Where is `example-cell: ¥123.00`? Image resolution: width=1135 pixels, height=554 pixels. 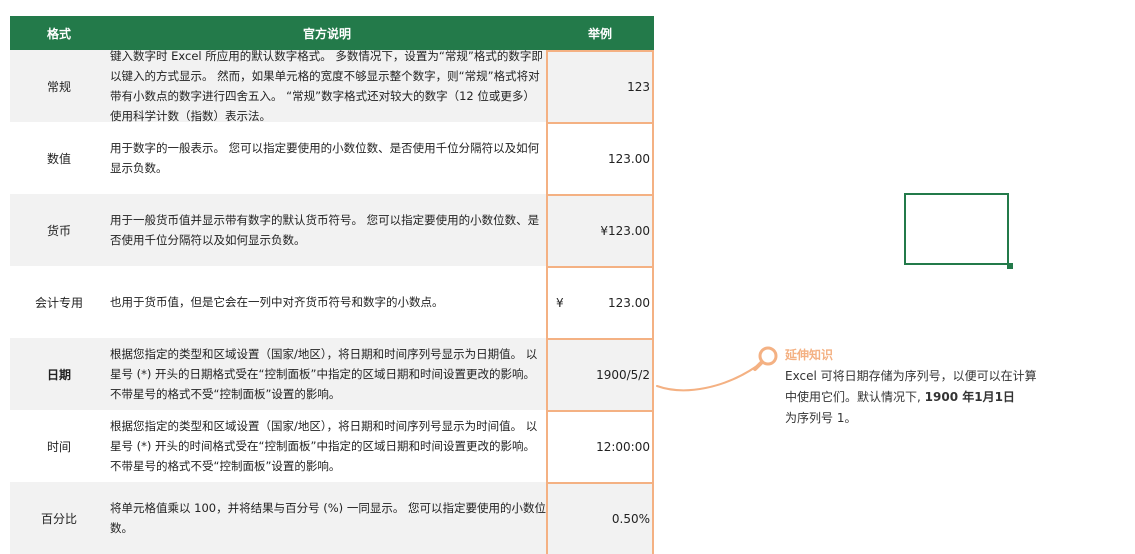 example-cell: ¥123.00 is located at coordinates (600, 230).